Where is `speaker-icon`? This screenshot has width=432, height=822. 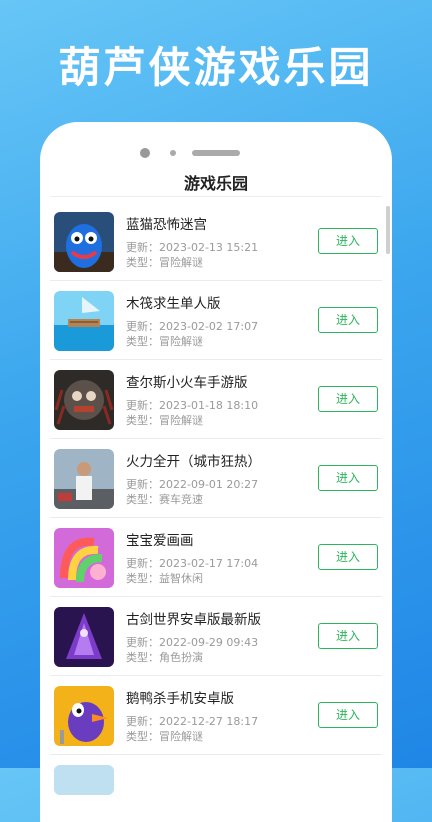 speaker-icon is located at coordinates (216, 153).